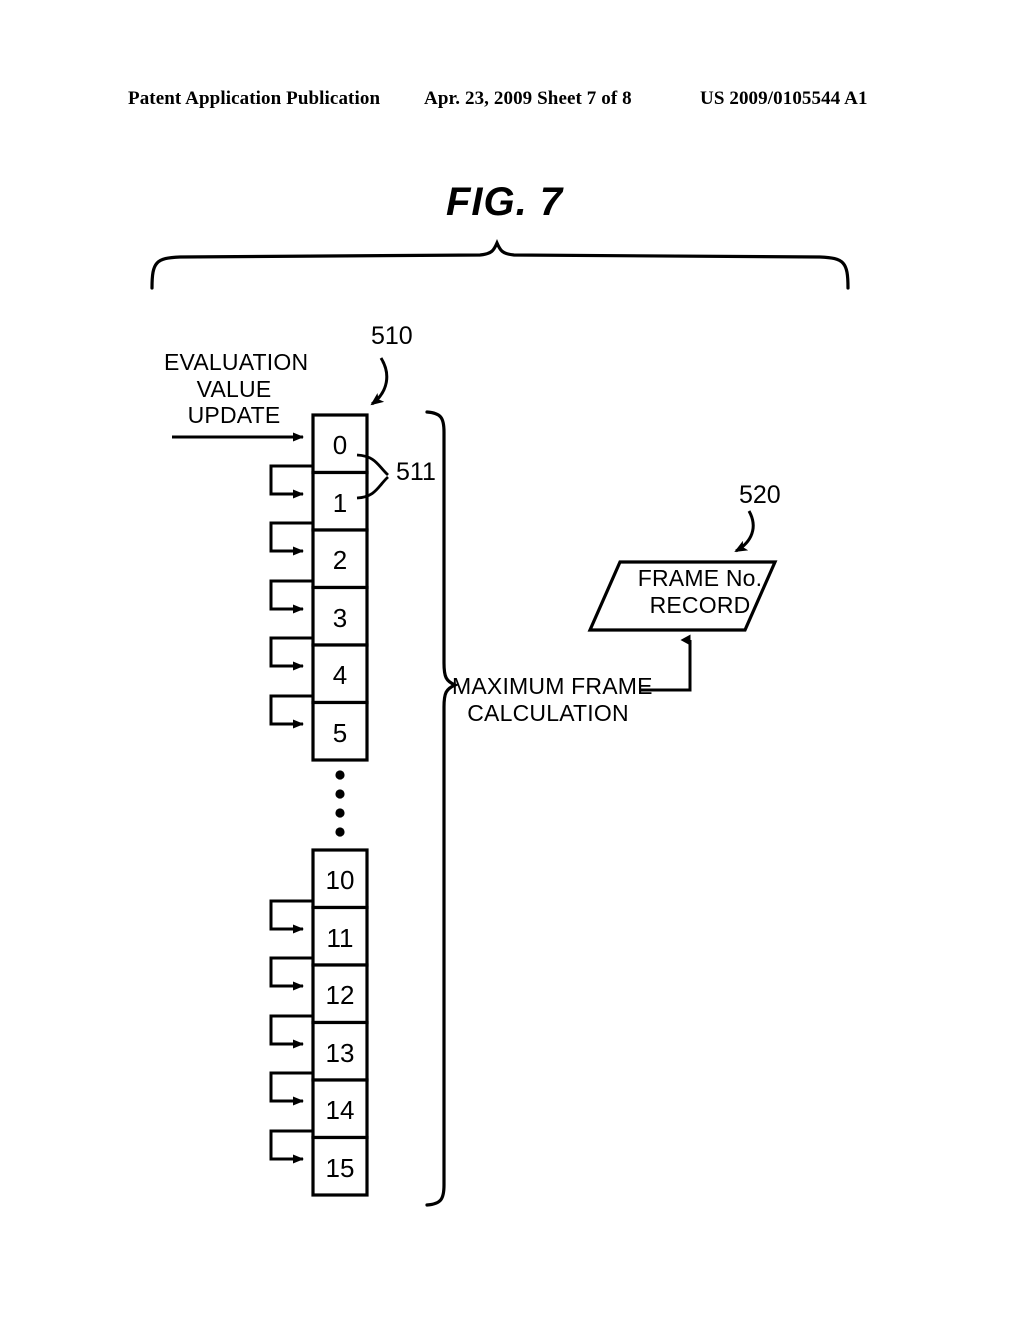 The image size is (1024, 1320). What do you see at coordinates (340, 587) in the screenshot?
I see `array-cells-upper` at bounding box center [340, 587].